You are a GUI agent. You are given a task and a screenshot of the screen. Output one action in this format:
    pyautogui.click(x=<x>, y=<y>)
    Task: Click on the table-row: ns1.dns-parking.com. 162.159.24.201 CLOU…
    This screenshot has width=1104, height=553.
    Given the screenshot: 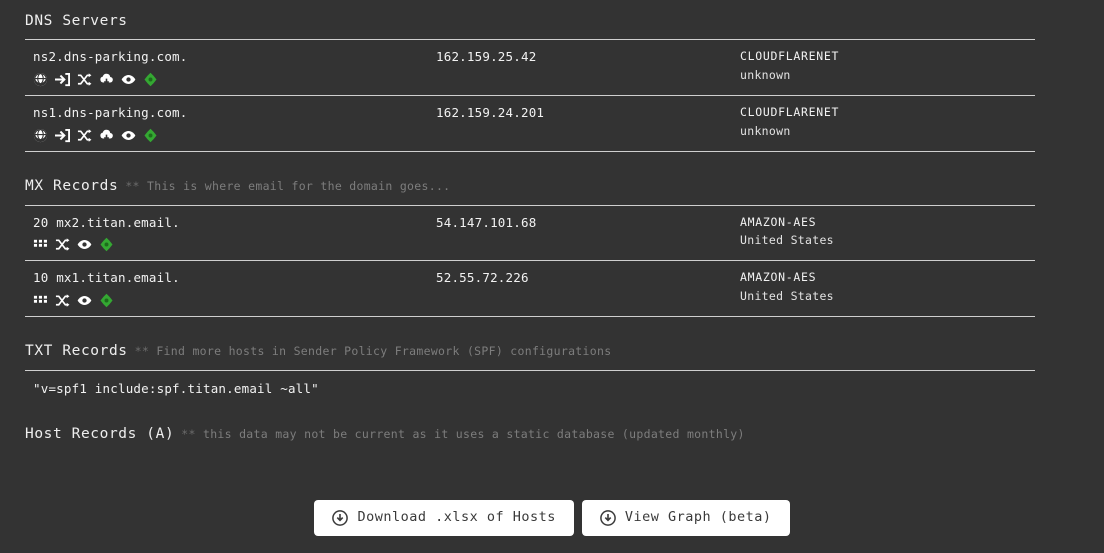 What is the action you would take?
    pyautogui.click(x=530, y=124)
    